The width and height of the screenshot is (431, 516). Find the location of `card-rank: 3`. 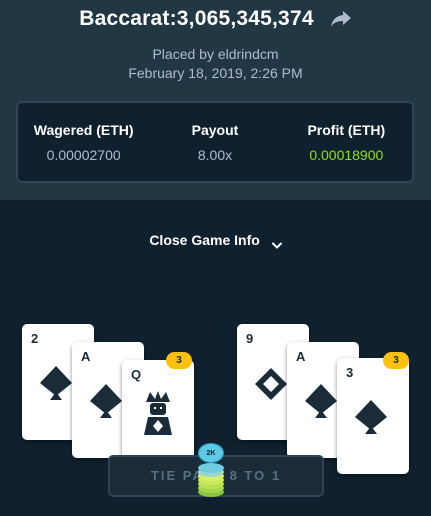

card-rank: 3 is located at coordinates (350, 372).